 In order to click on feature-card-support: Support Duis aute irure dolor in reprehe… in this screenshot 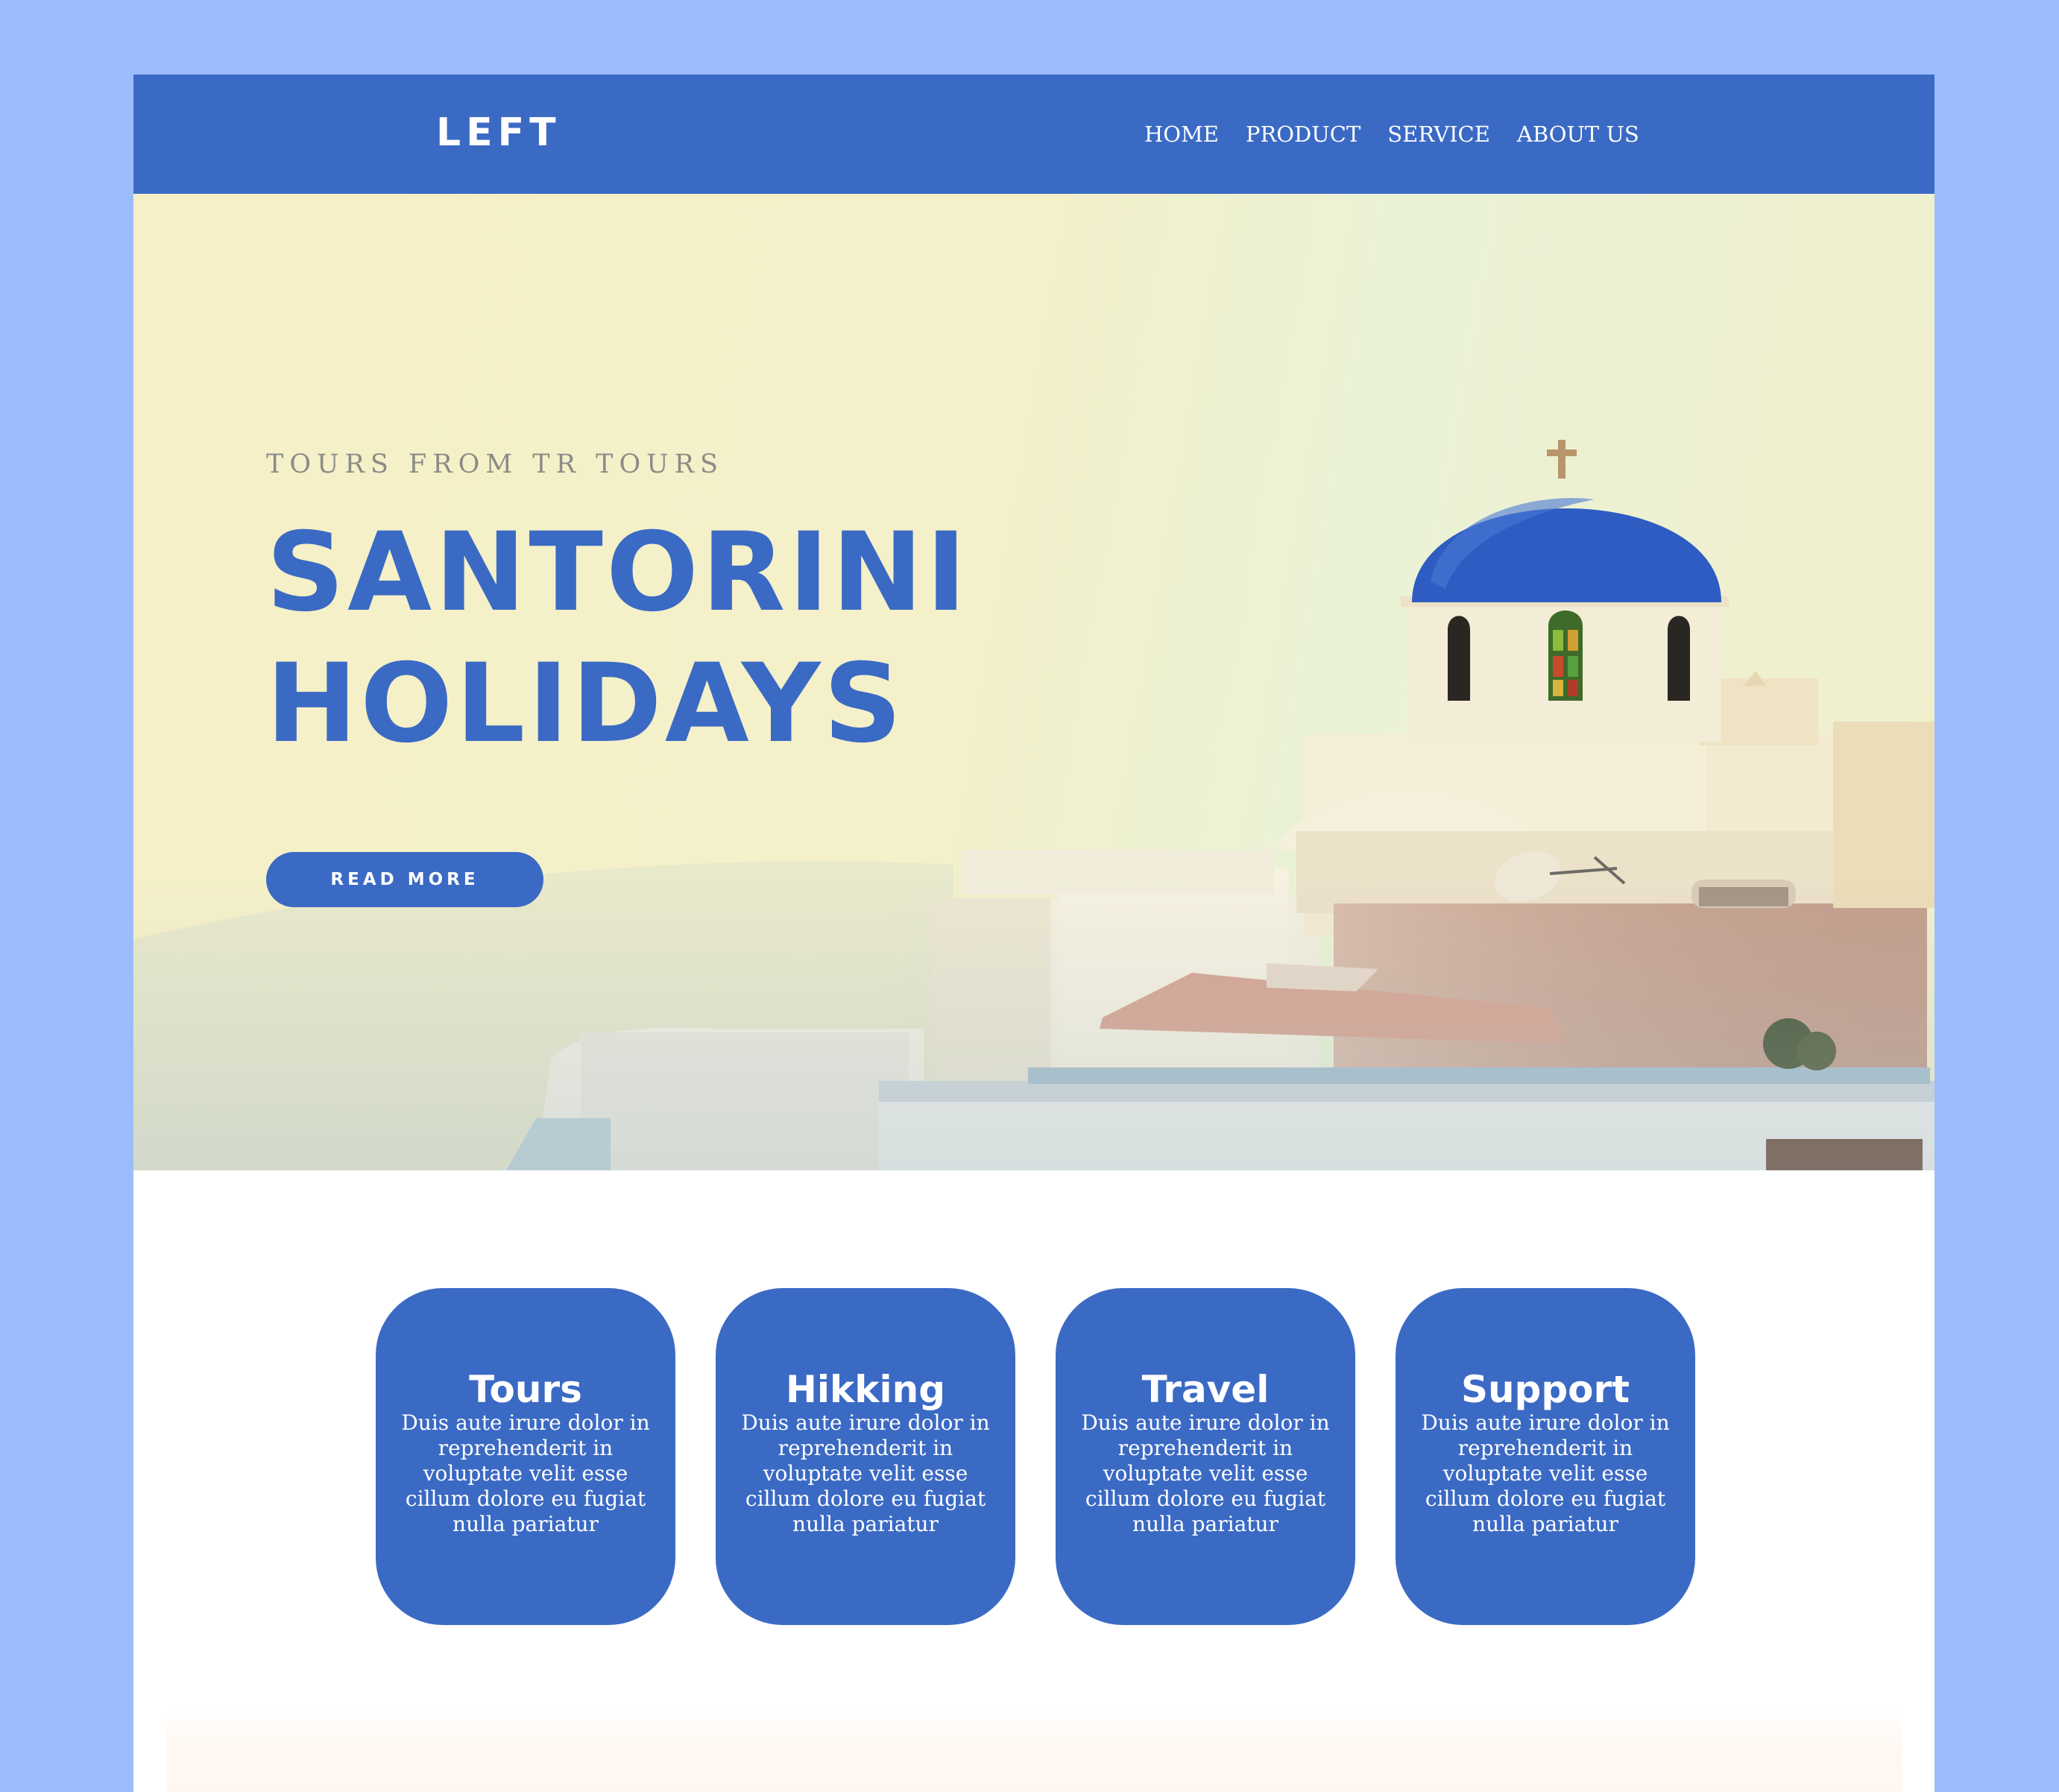, I will do `click(1545, 1456)`.